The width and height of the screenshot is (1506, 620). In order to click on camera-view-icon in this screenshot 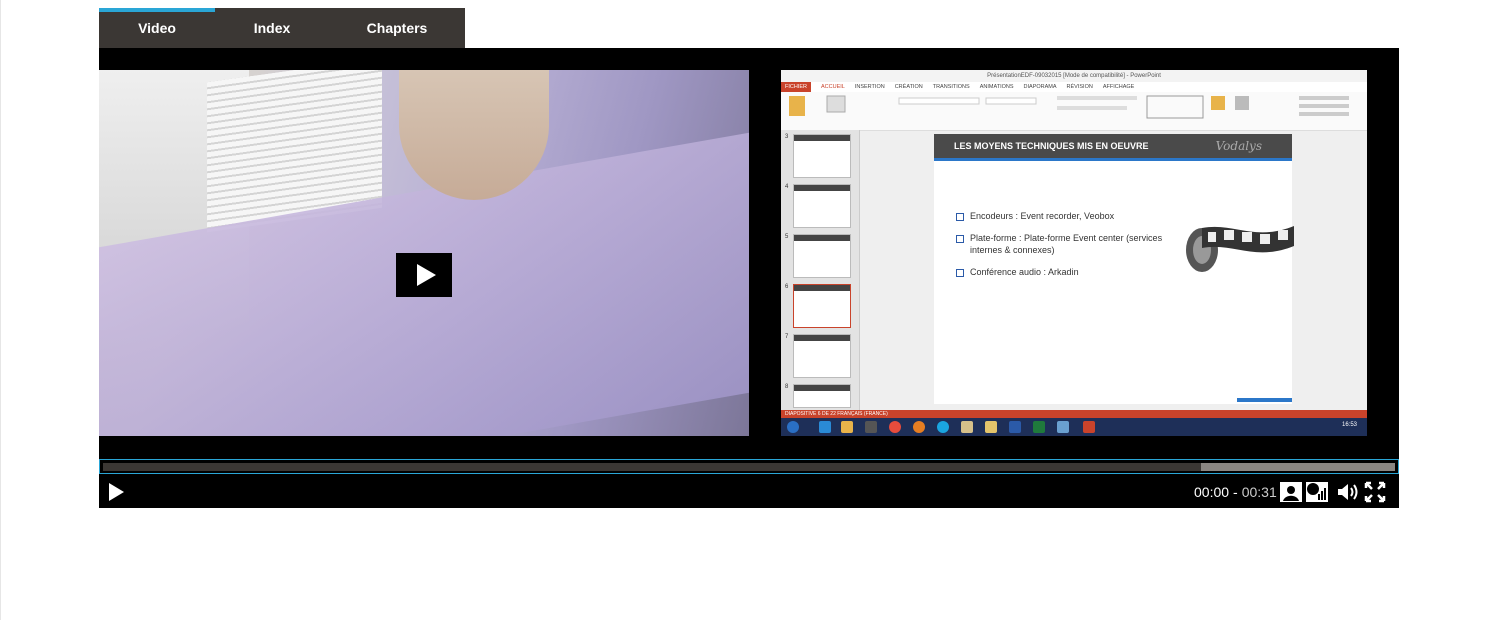, I will do `click(1291, 492)`.